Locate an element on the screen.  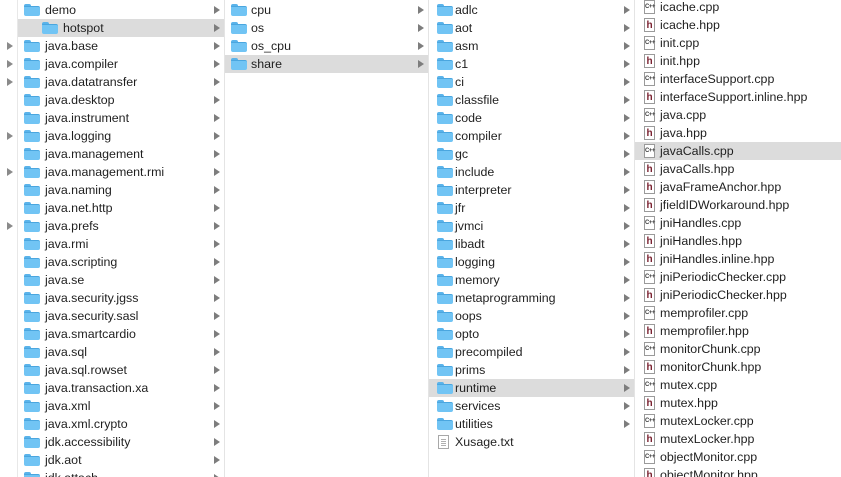
list-item: java.smartcardio is located at coordinates (112, 334).